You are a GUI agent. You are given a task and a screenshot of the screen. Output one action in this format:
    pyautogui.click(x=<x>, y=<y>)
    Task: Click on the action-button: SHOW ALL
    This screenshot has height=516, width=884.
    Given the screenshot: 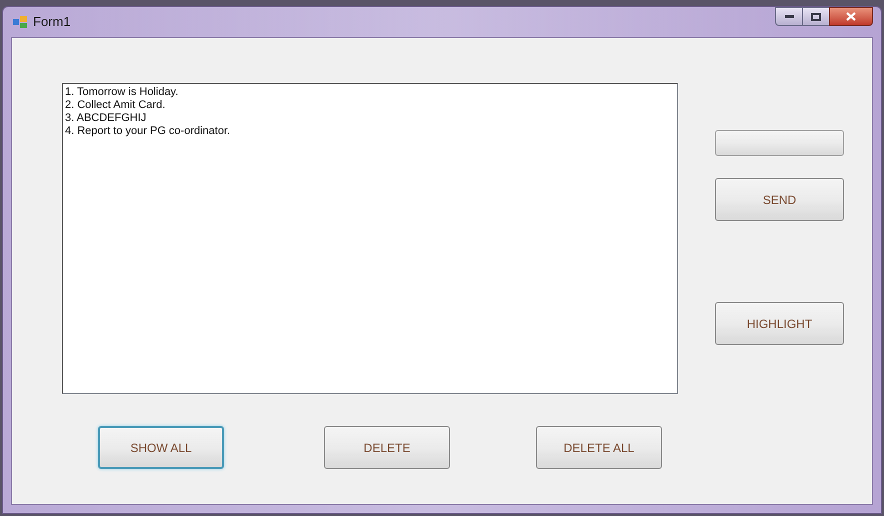 What is the action you would take?
    pyautogui.click(x=161, y=447)
    